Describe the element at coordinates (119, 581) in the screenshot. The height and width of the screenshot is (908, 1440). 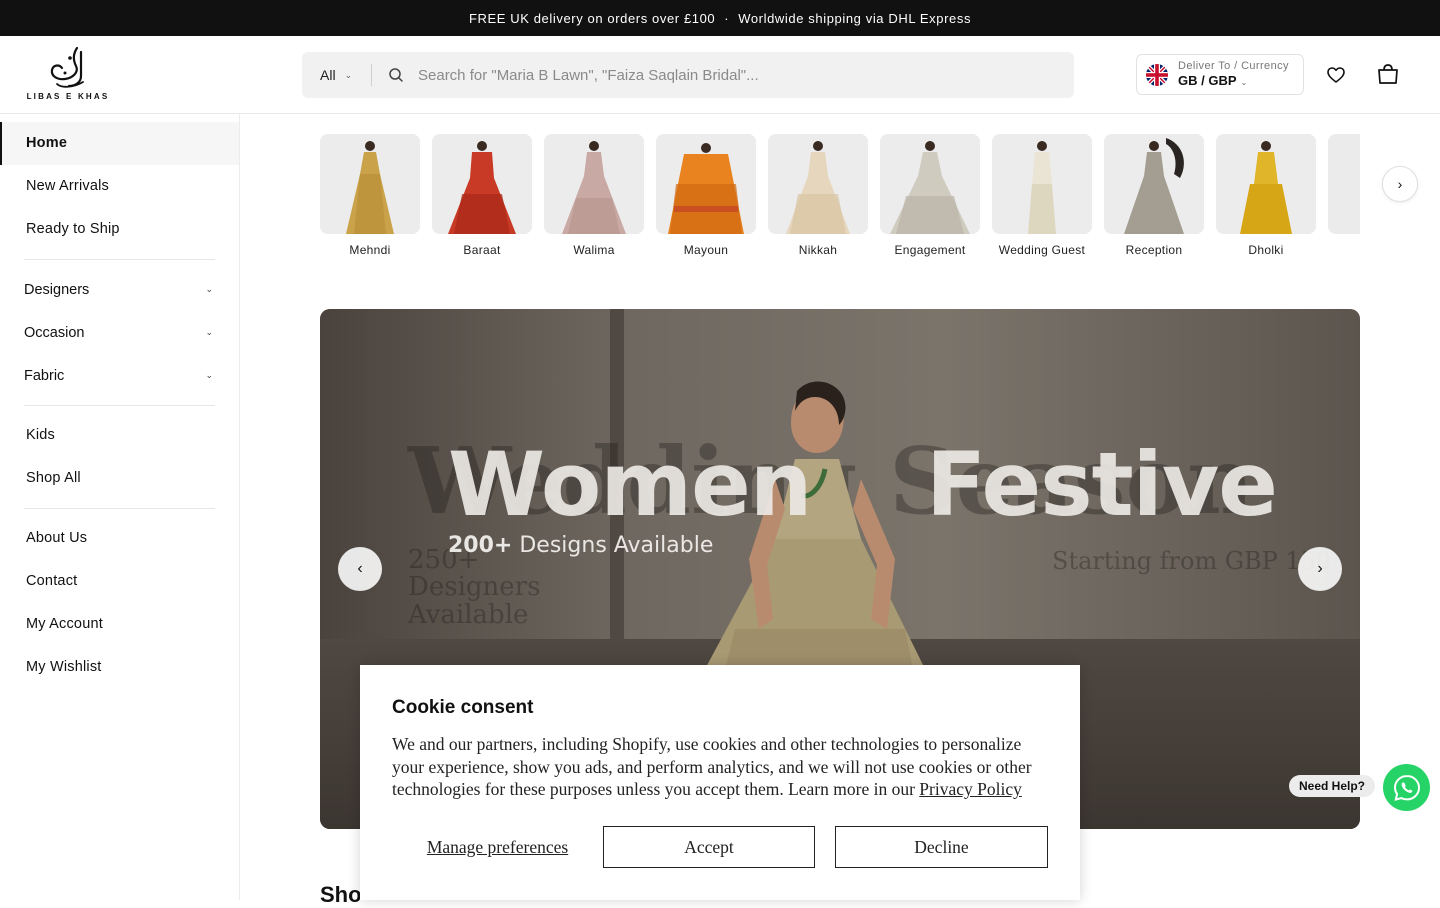
I see `sidebar-item-contact: Contact` at that location.